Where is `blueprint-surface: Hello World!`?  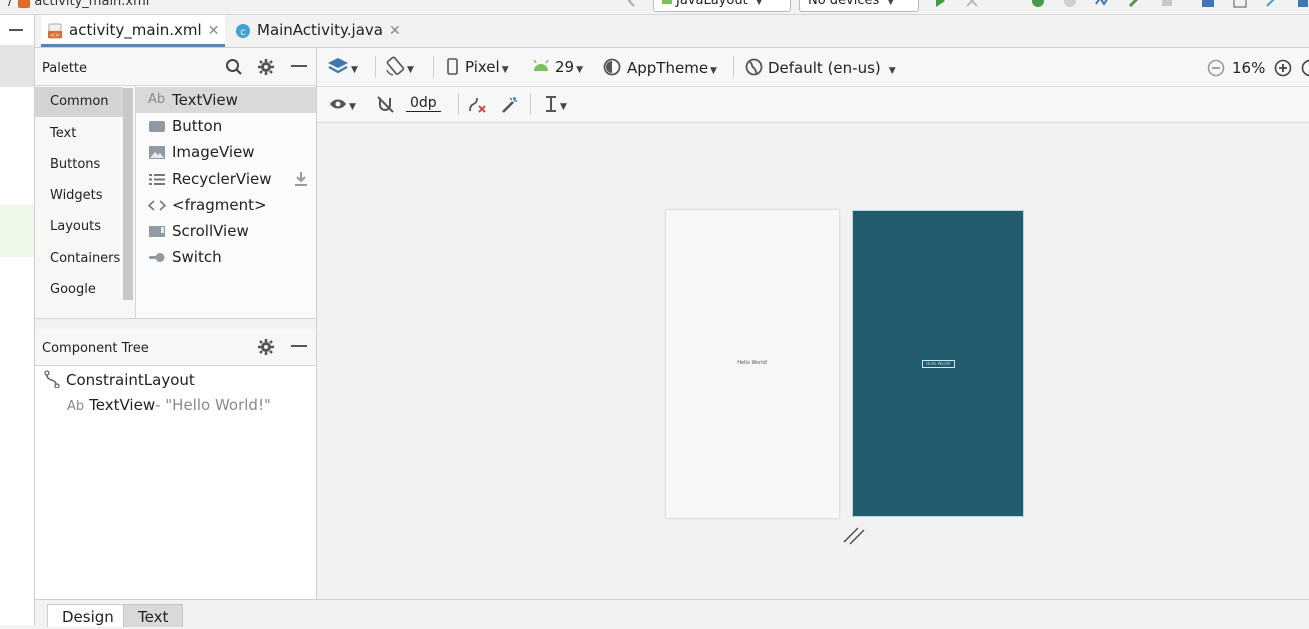
blueprint-surface: Hello World! is located at coordinates (938, 363).